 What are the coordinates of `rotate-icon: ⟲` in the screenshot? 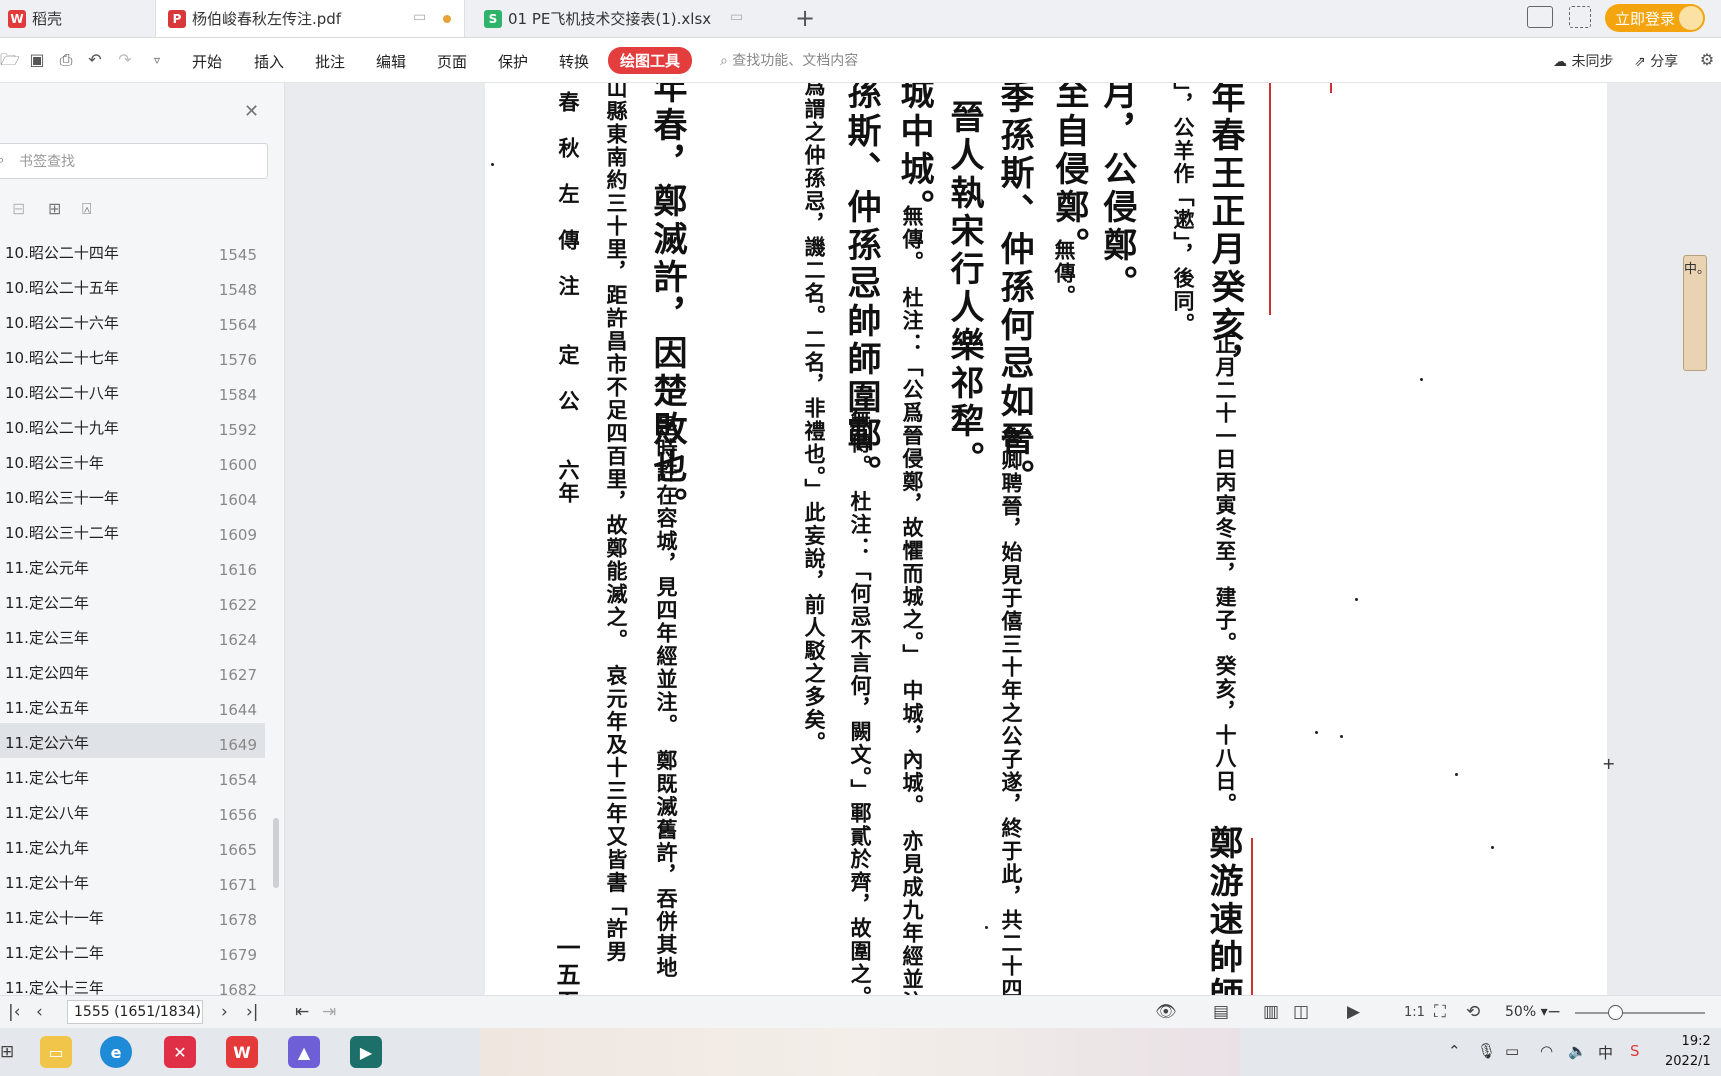 It's located at (1473, 1012).